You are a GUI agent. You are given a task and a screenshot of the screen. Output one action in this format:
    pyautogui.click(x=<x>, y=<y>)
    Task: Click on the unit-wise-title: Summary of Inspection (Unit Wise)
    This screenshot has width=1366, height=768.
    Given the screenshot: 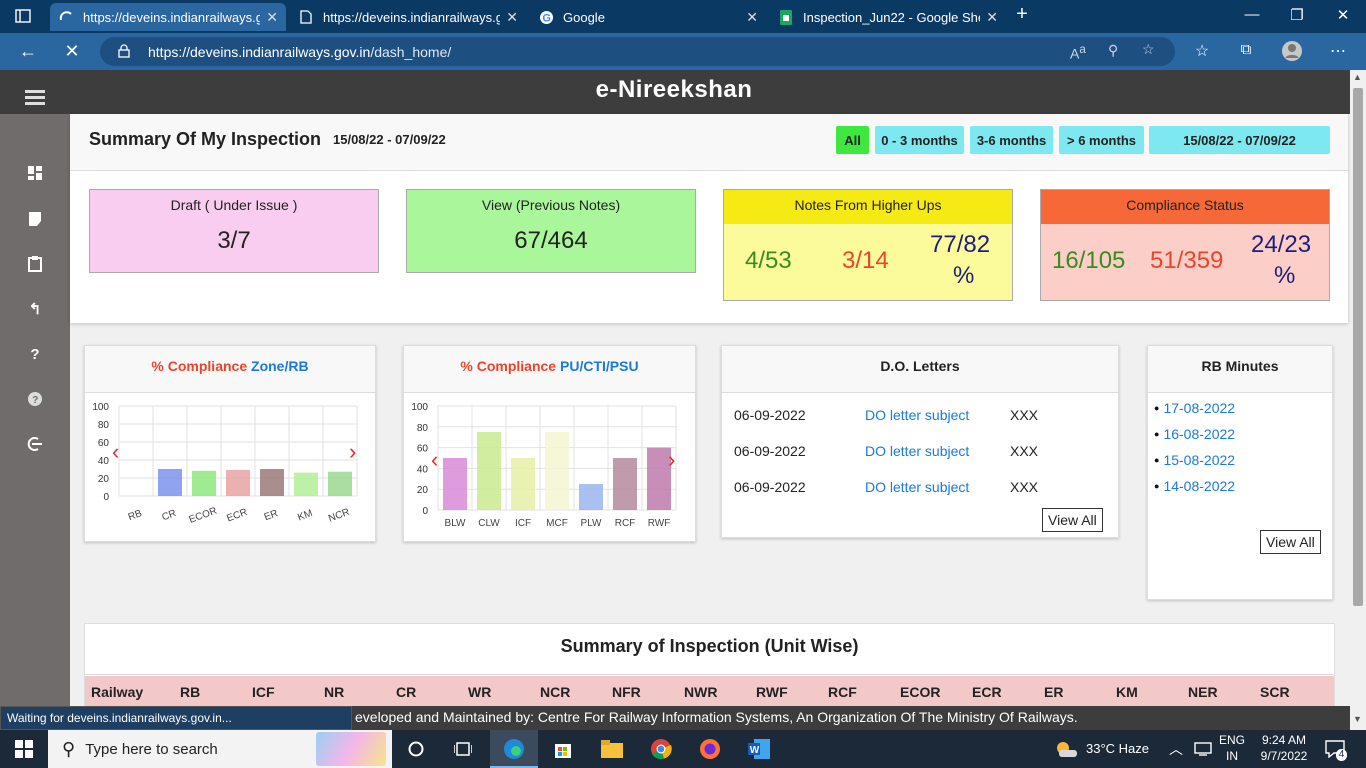 What is the action you would take?
    pyautogui.click(x=709, y=649)
    